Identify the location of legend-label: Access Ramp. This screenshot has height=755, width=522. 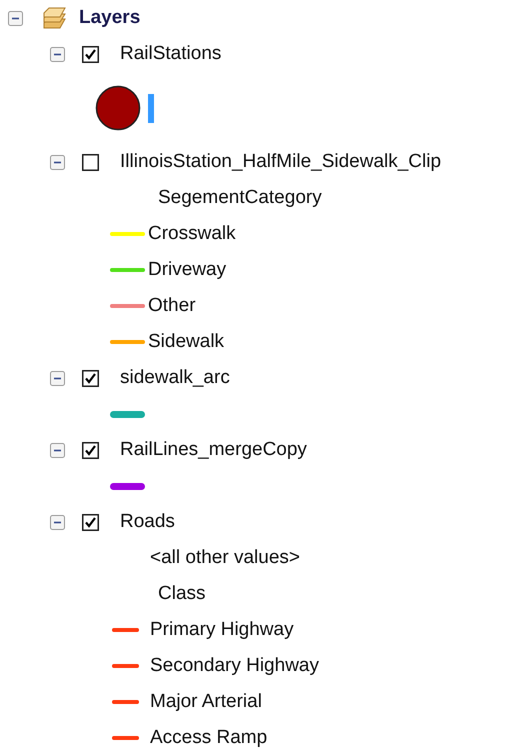
(209, 738).